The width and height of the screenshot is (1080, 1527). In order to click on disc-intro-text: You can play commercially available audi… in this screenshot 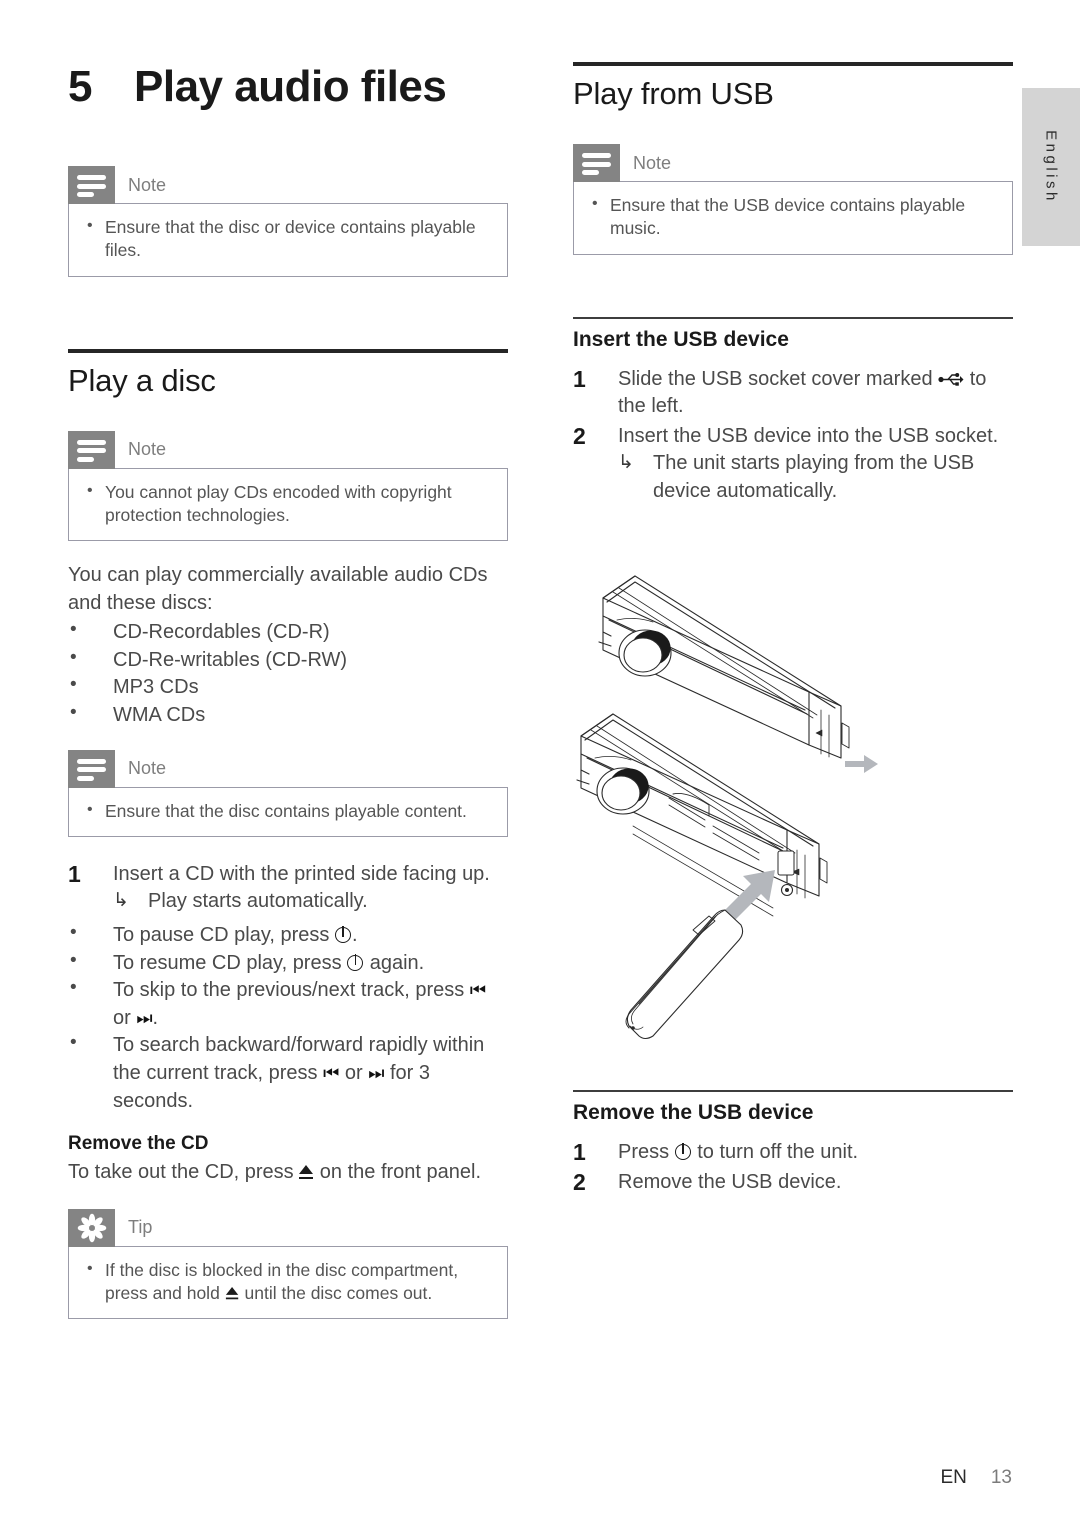, I will do `click(278, 589)`.